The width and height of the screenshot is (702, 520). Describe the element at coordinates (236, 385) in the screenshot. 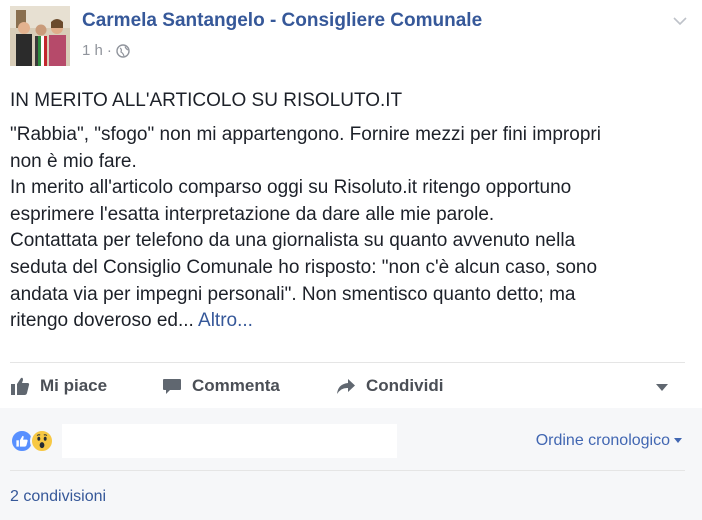

I see `comment-label: Commenta` at that location.